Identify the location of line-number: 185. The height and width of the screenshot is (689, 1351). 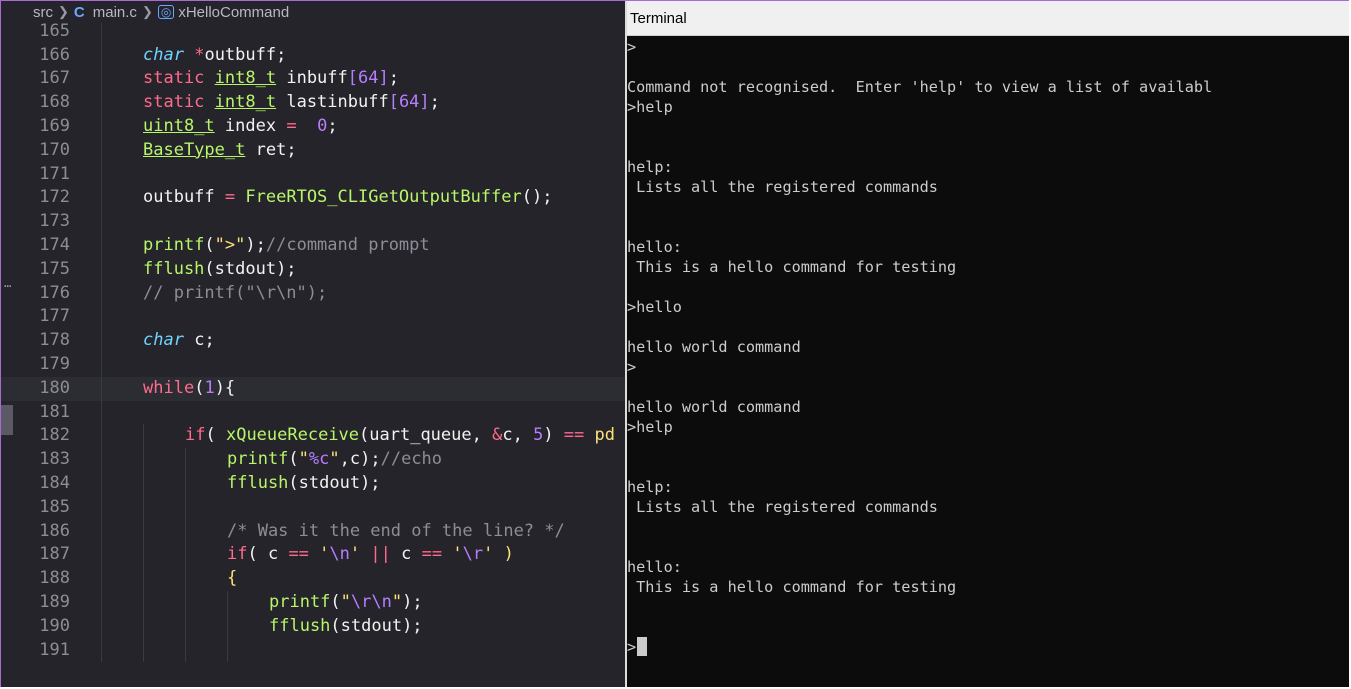
(35, 508).